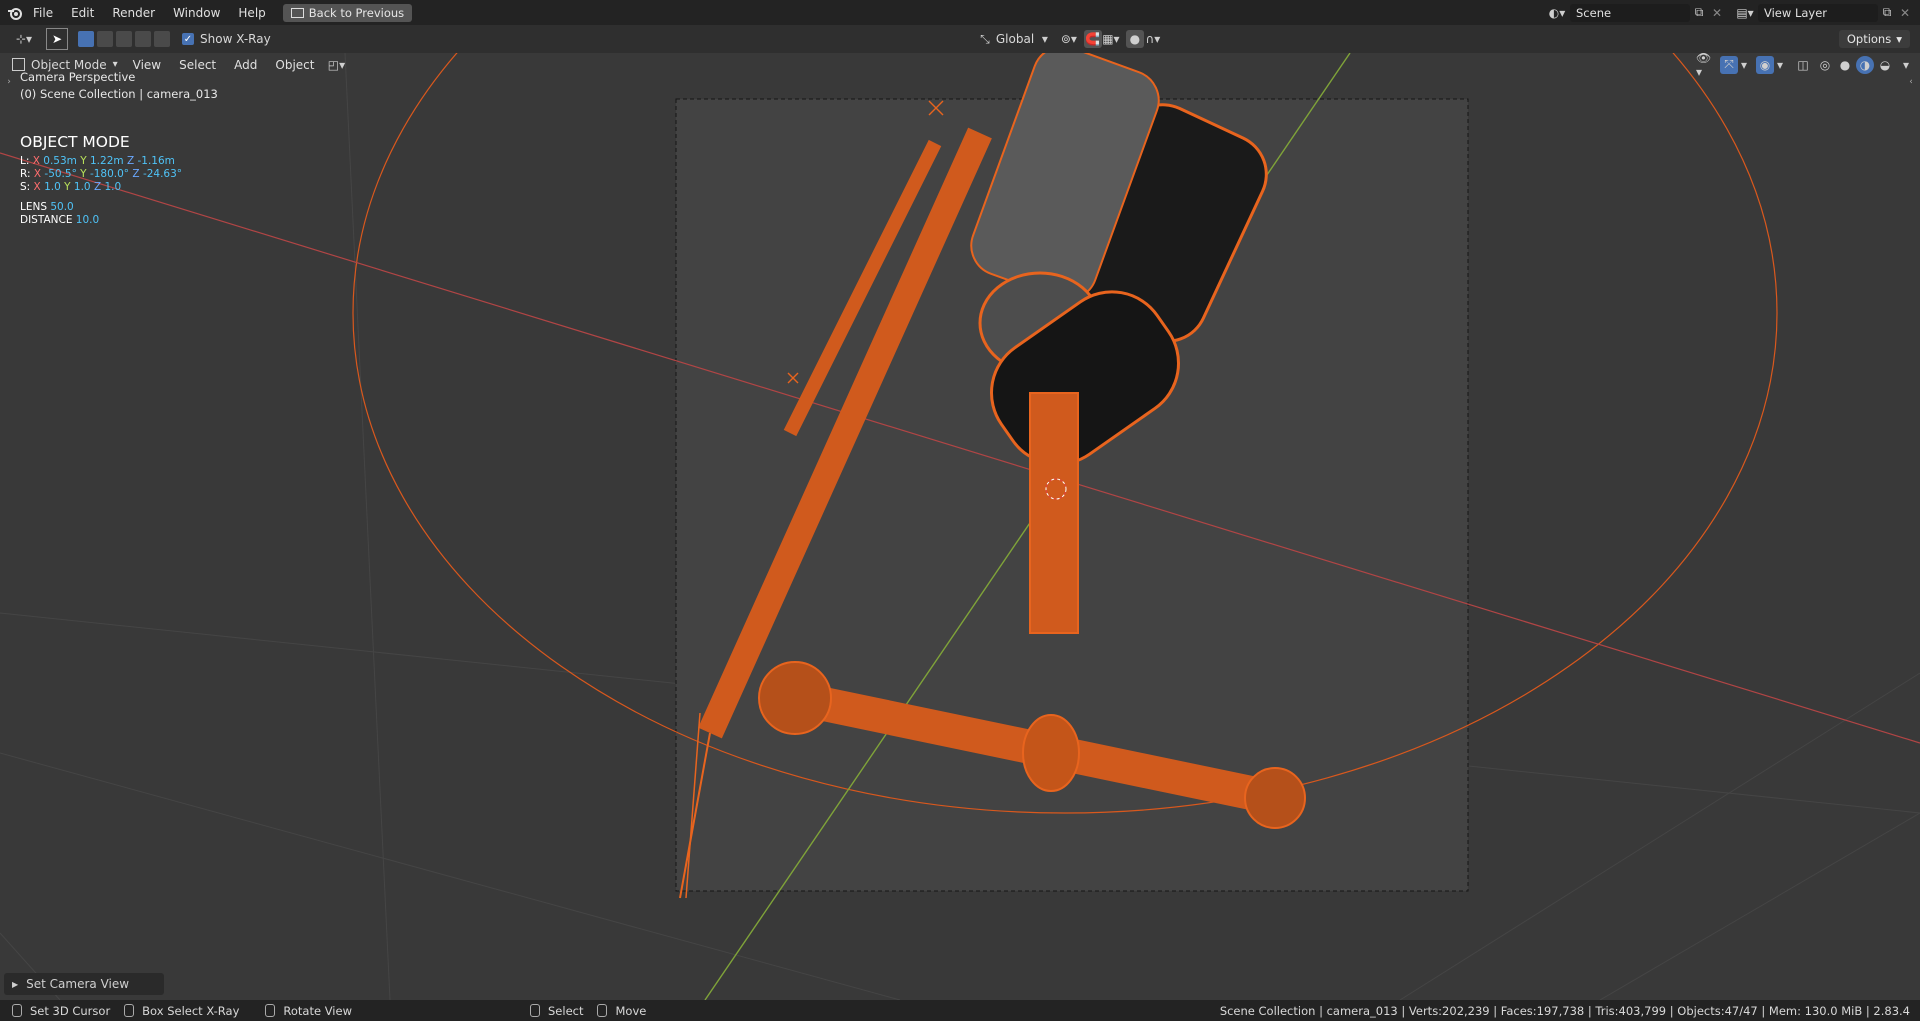 This screenshot has height=1021, width=1920. What do you see at coordinates (1729, 64) in the screenshot?
I see `gizmo-icon: ⤧` at bounding box center [1729, 64].